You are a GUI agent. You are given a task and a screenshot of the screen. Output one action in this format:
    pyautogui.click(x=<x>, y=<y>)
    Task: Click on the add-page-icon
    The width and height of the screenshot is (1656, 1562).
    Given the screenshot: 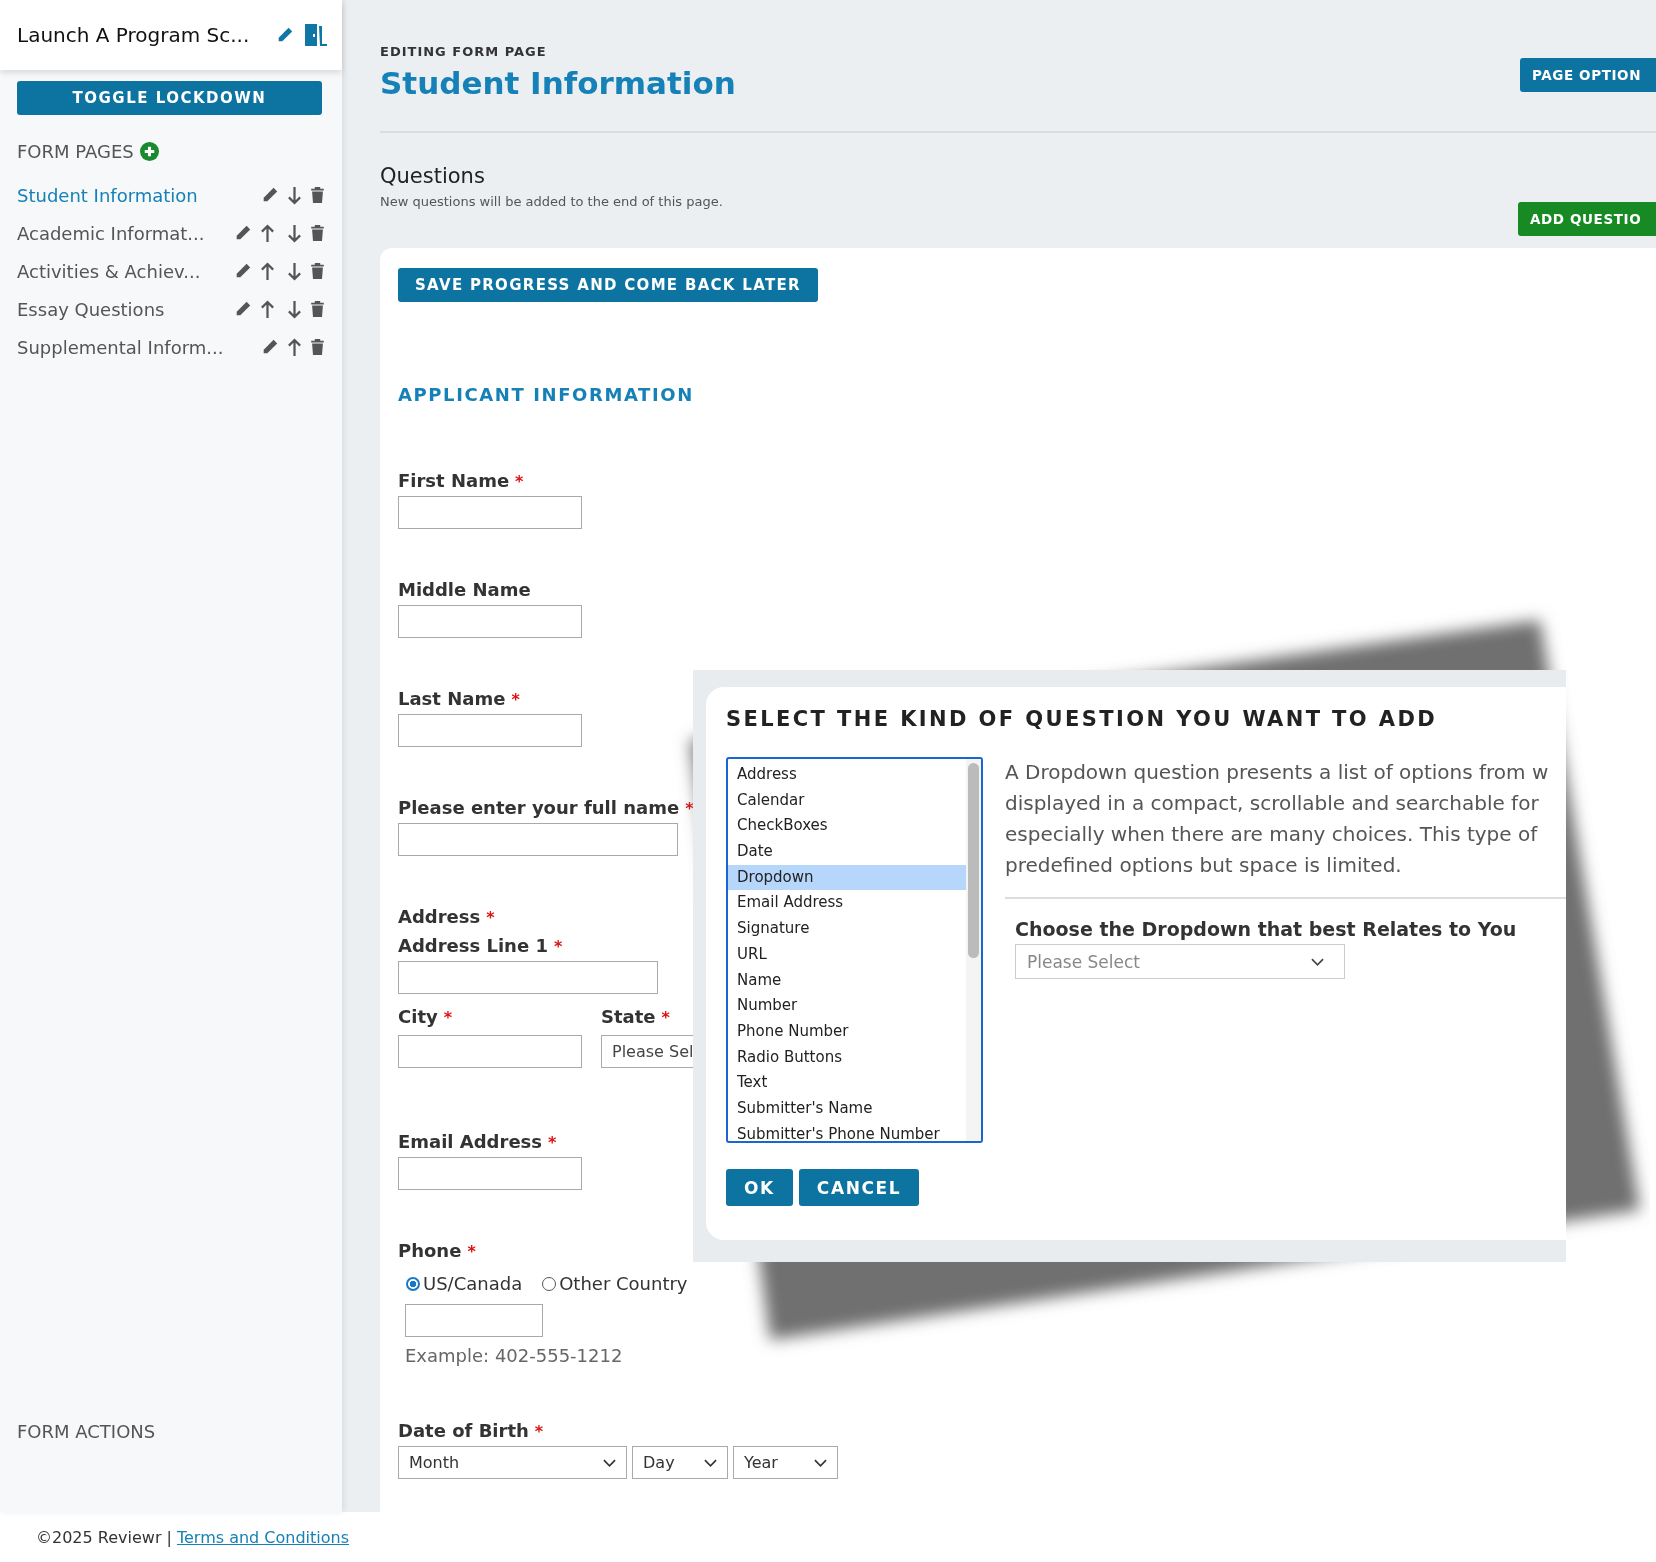 What is the action you would take?
    pyautogui.click(x=149, y=151)
    